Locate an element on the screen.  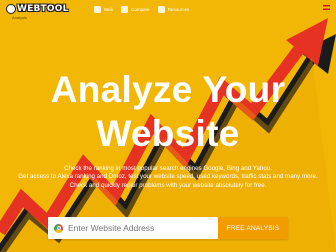
nav-label: Resources is located at coordinates (178, 9).